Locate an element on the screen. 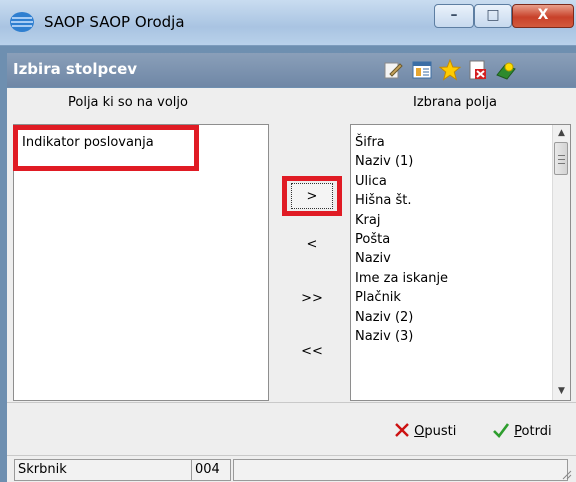 This screenshot has width=576, height=482. list-item: Hišna št. is located at coordinates (401, 200).